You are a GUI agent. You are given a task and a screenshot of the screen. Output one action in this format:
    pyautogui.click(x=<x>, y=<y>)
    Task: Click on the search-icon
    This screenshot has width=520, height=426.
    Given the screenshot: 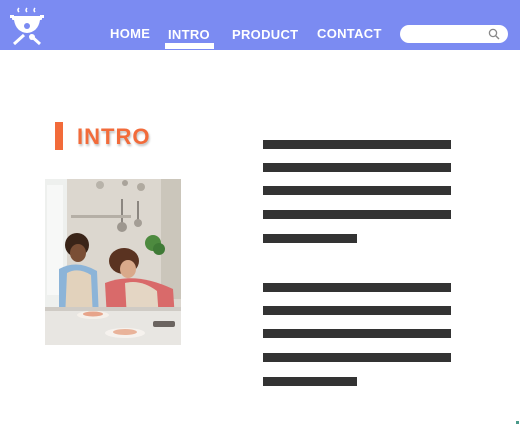 What is the action you would take?
    pyautogui.click(x=494, y=34)
    